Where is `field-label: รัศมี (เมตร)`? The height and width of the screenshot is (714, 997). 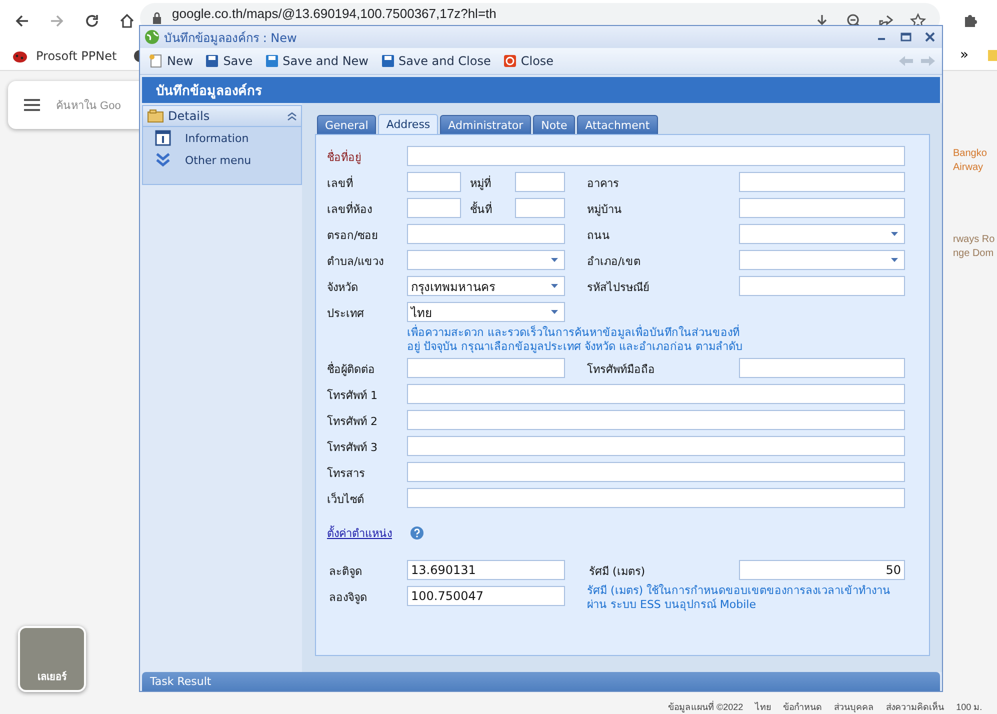 field-label: รัศมี (เมตร) is located at coordinates (617, 572).